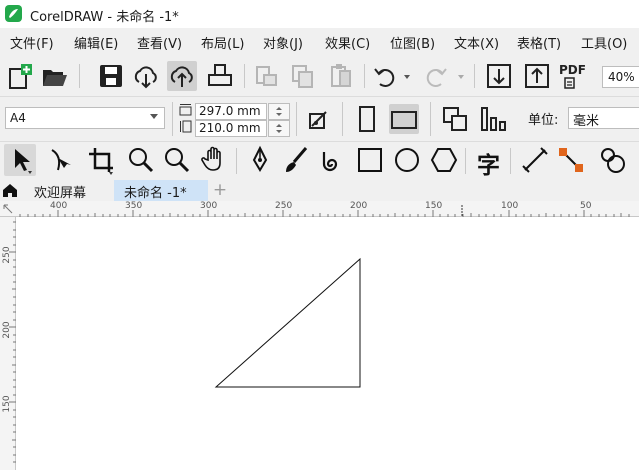  I want to click on horizontal-ruler, so click(319, 209).